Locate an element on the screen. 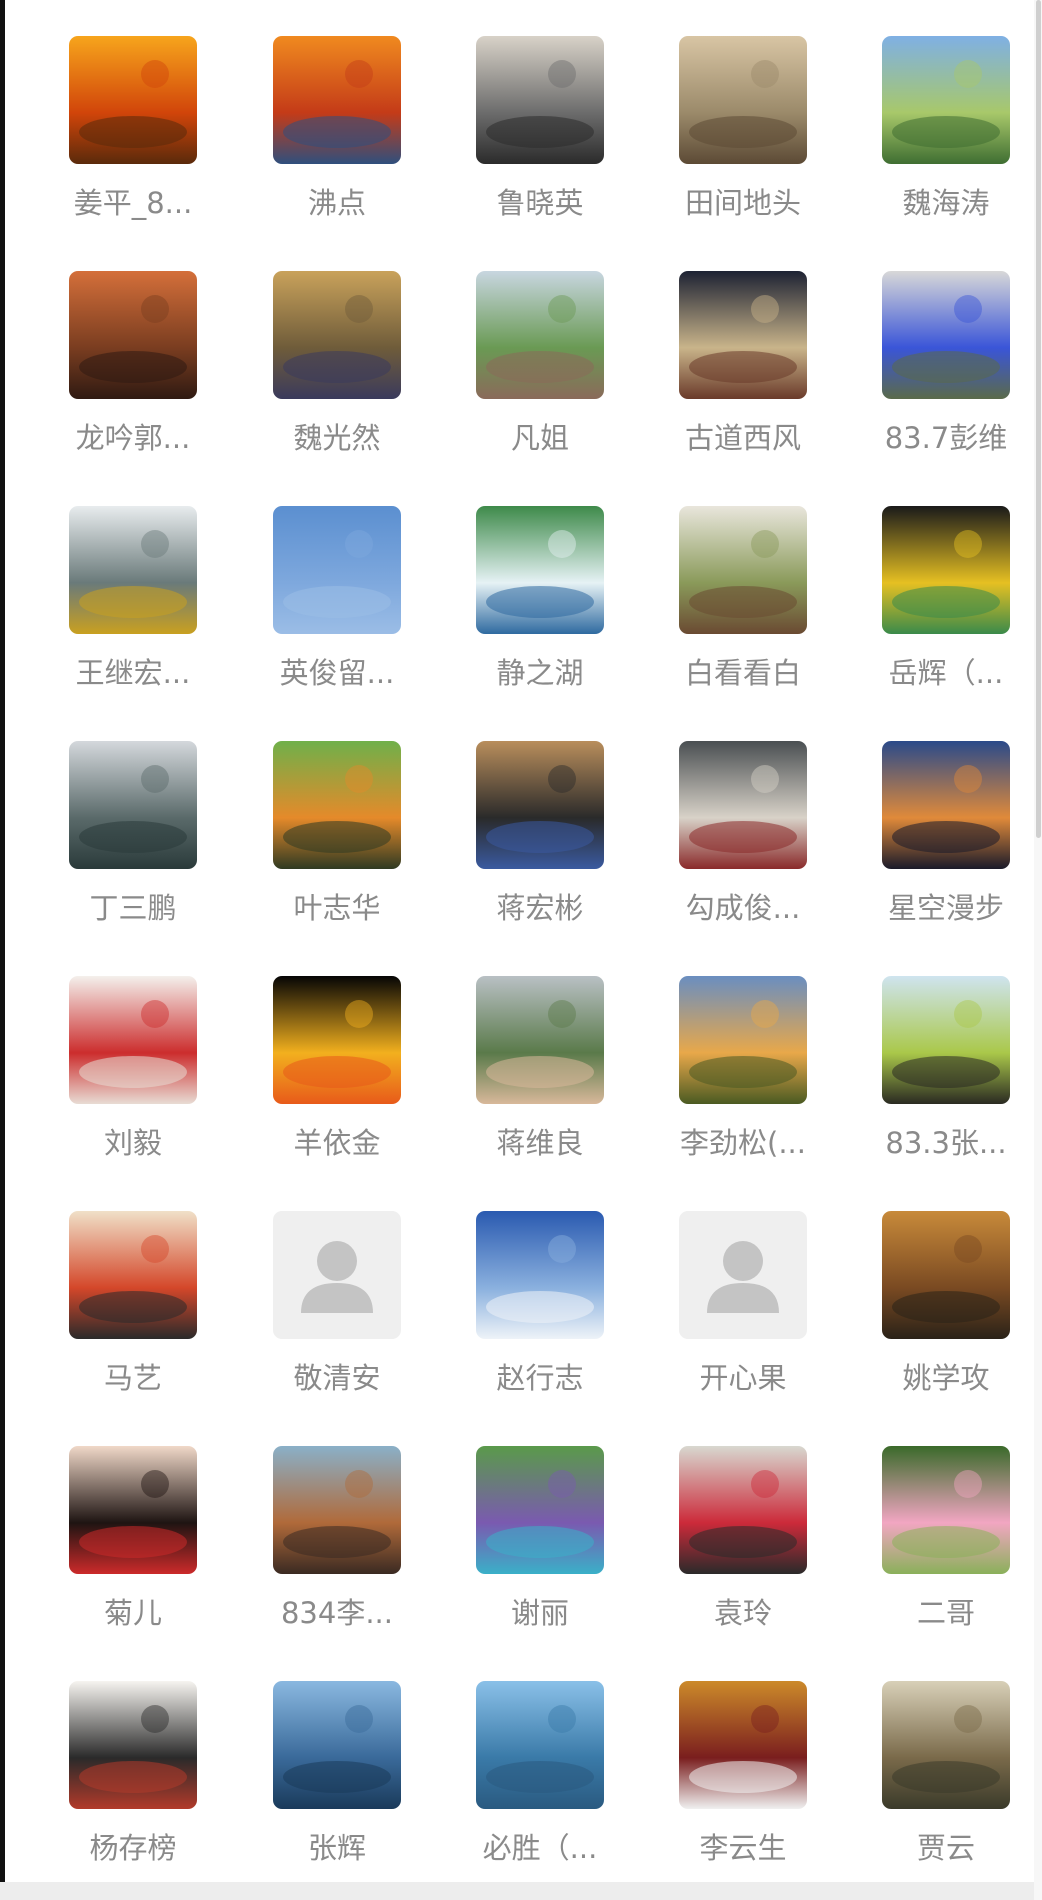 This screenshot has height=1900, width=1042. member-item: 赵行志 is located at coordinates (541, 1326).